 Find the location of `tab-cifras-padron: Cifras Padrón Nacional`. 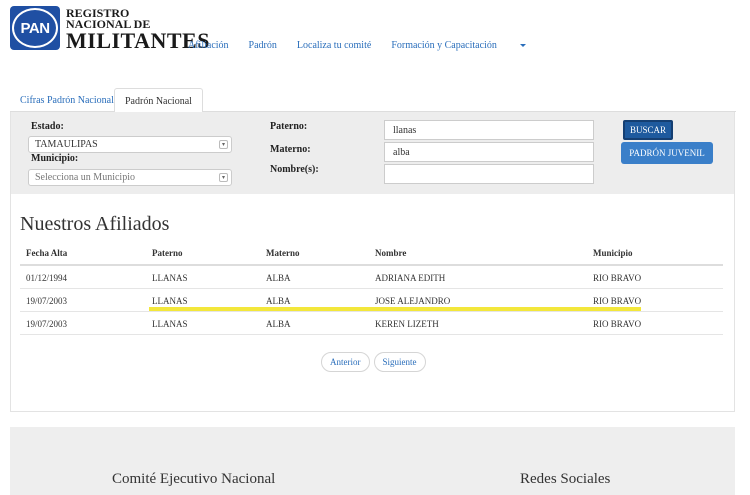

tab-cifras-padron: Cifras Padrón Nacional is located at coordinates (67, 100).